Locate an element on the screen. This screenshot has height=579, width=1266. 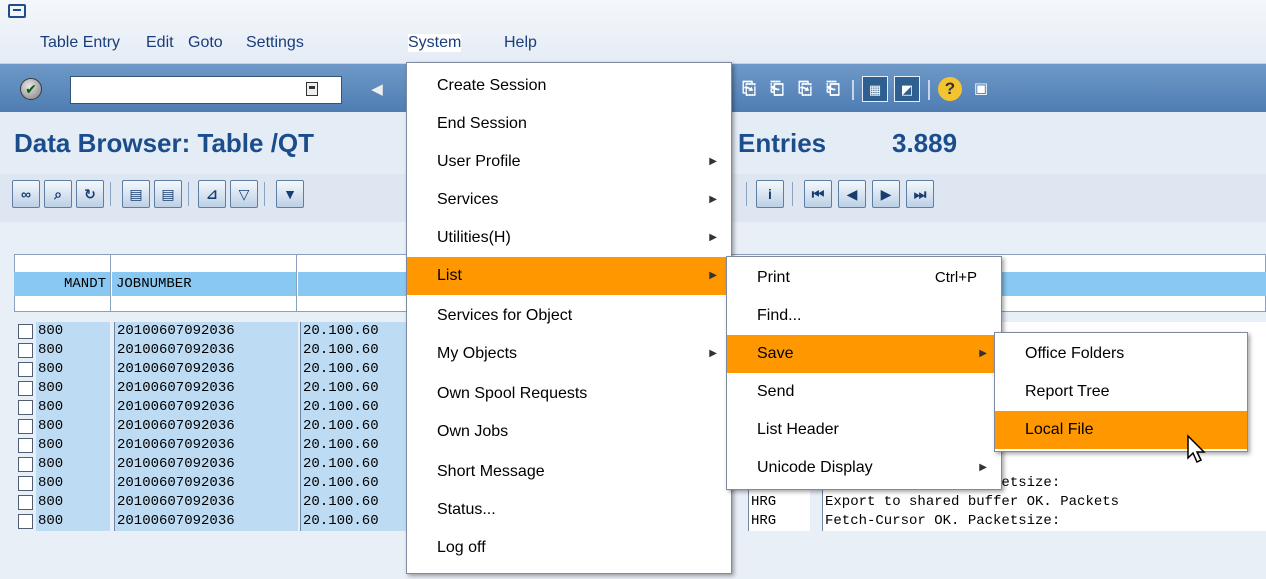
page-up-icon: ⎗ is located at coordinates (777, 89).